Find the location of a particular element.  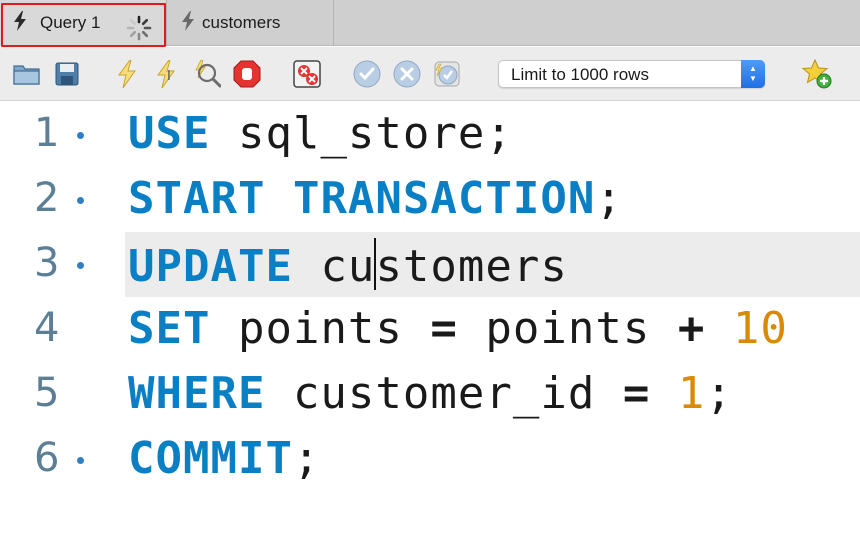

autocommit-icon is located at coordinates (447, 74).